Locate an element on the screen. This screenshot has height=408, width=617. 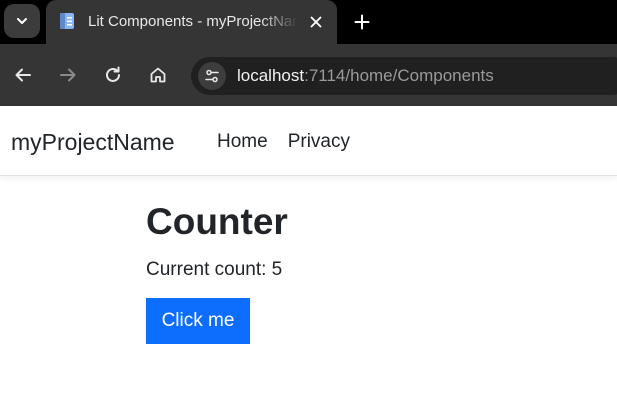
close-tab-button is located at coordinates (316, 22).